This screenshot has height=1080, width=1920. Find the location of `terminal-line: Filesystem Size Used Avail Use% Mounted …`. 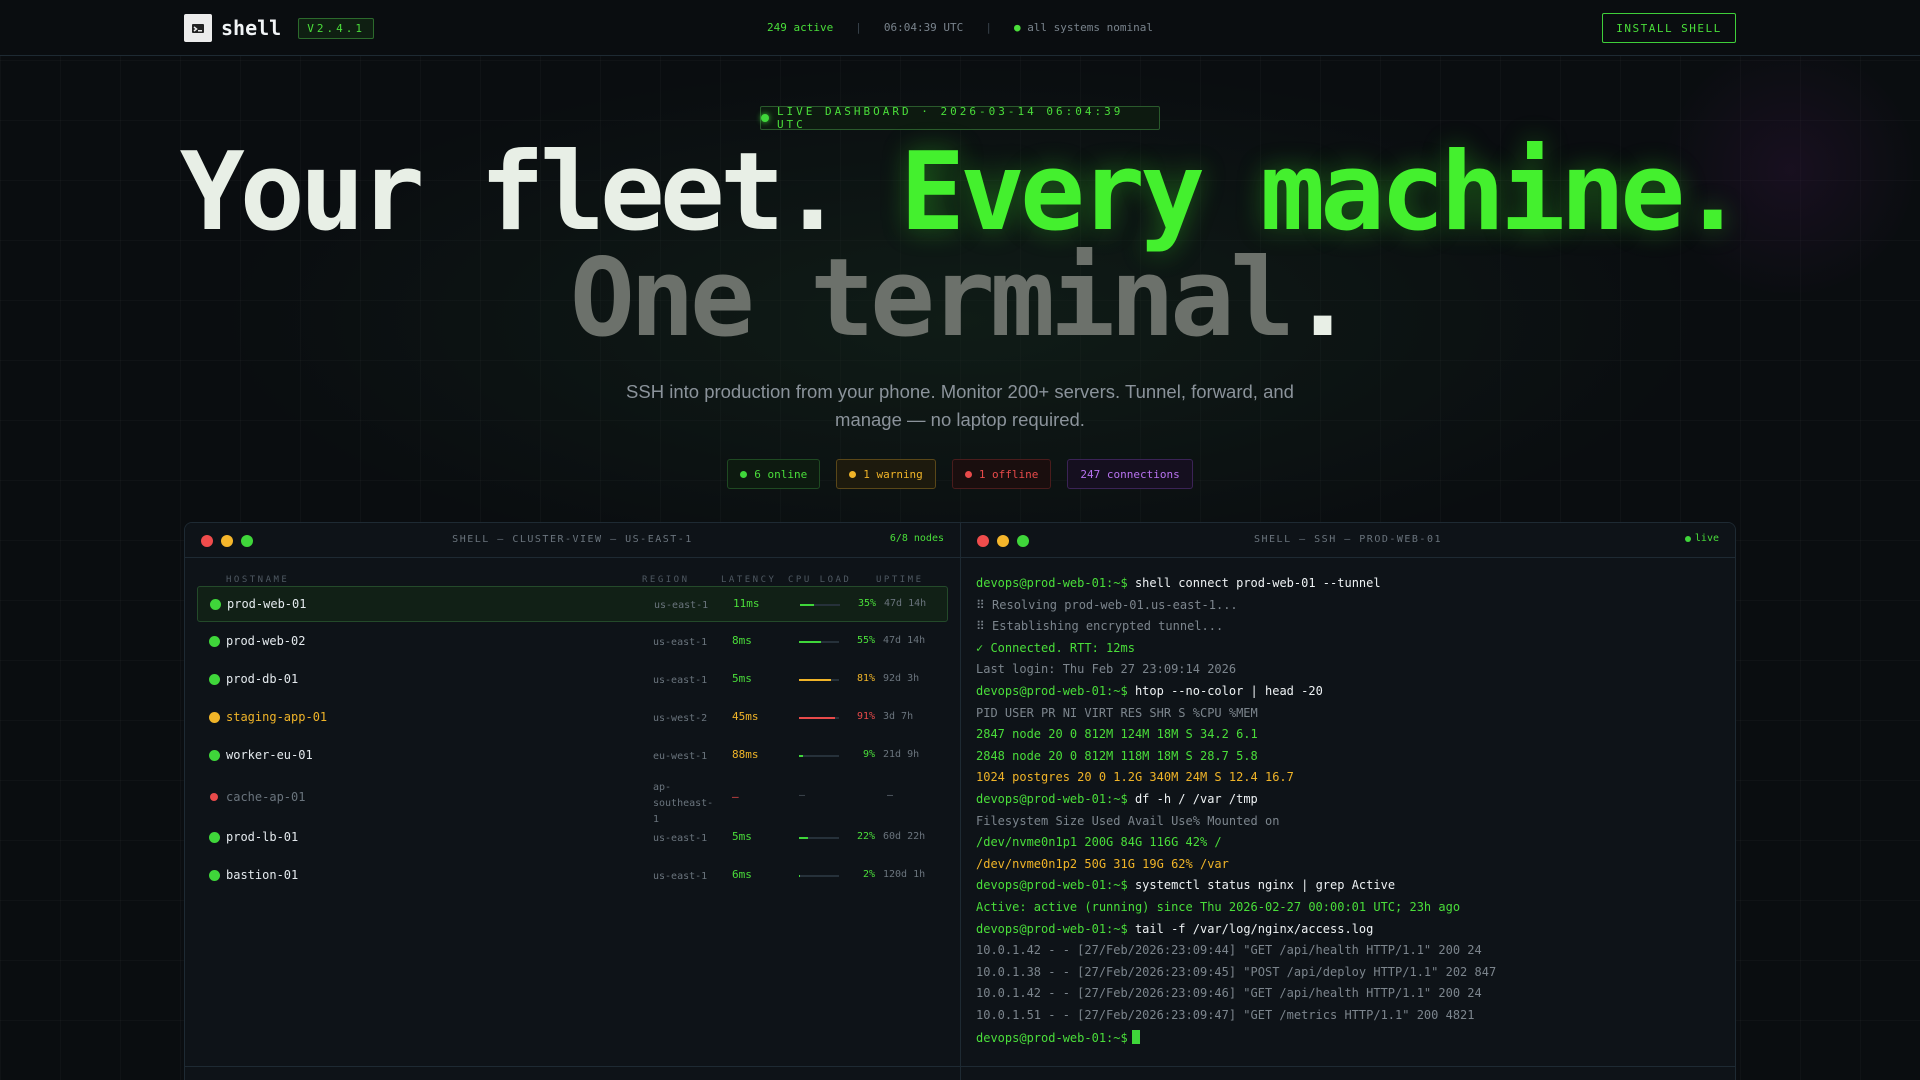

terminal-line: Filesystem Size Used Avail Use% Mounted … is located at coordinates (1348, 822).